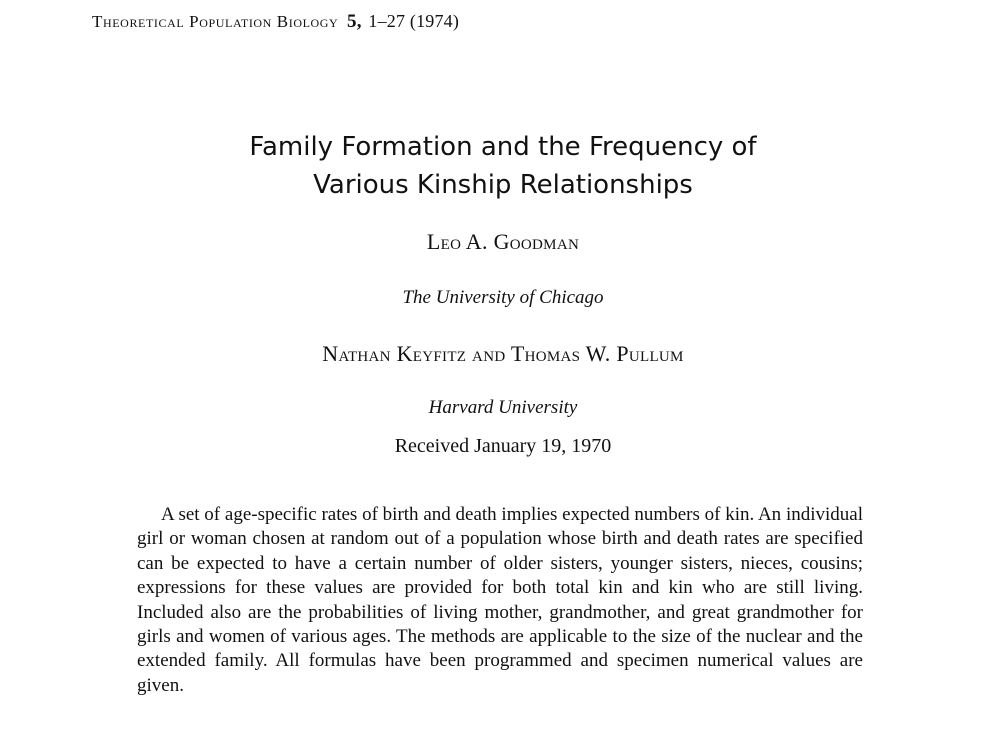 The width and height of the screenshot is (1006, 748). I want to click on received-date: Received January 19, 1970, so click(503, 446).